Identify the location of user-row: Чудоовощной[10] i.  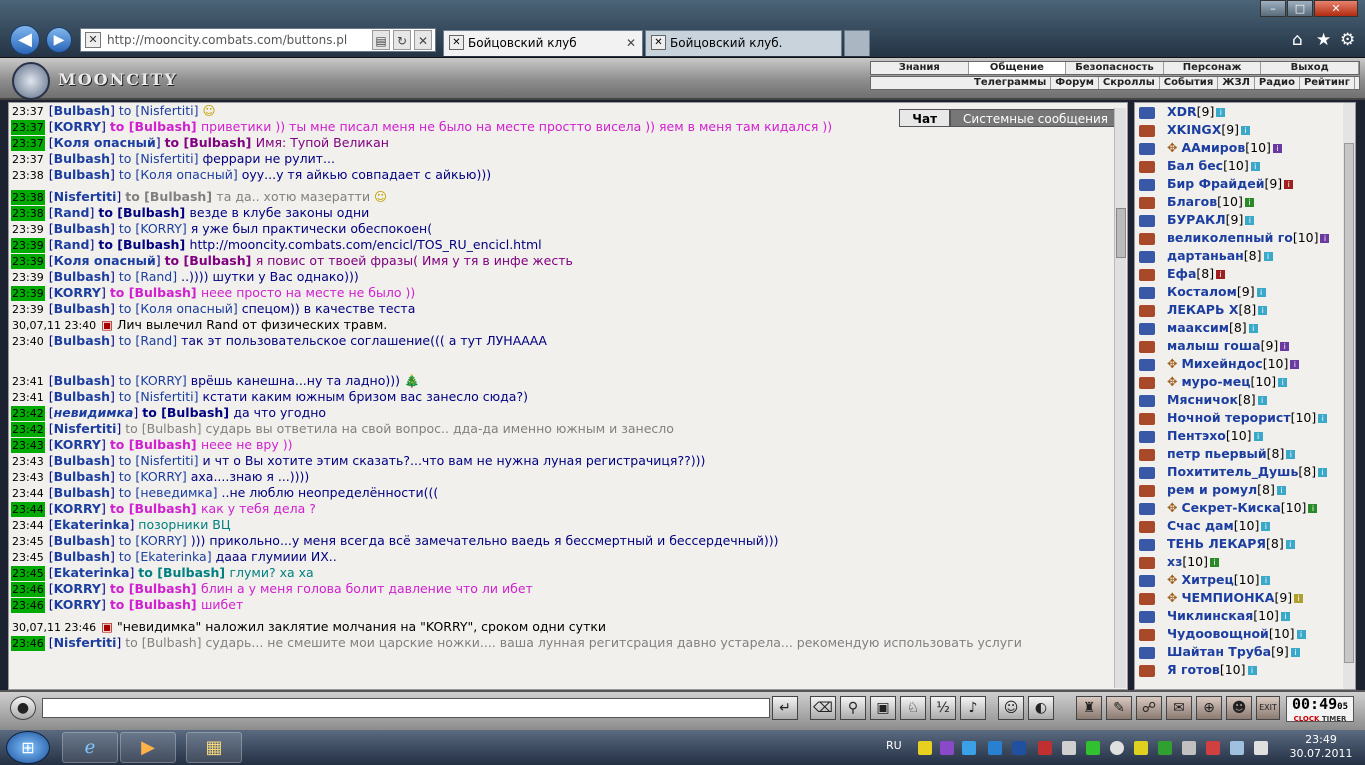
(1245, 634).